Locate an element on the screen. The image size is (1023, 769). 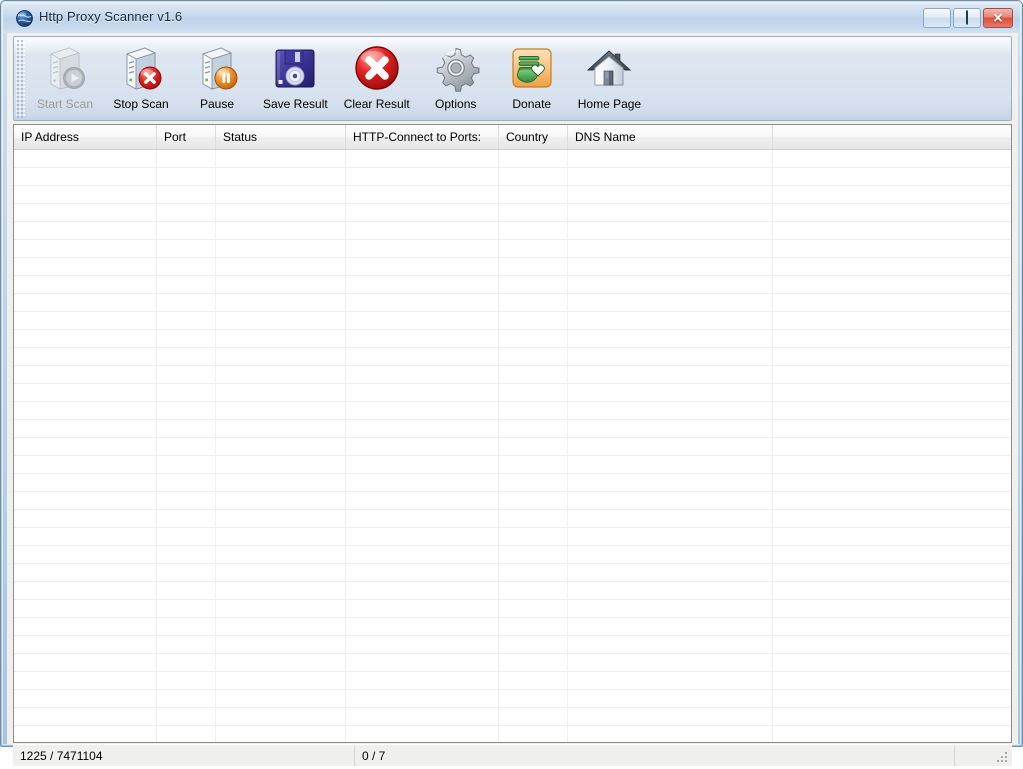
pause-button: Pause is located at coordinates (217, 78).